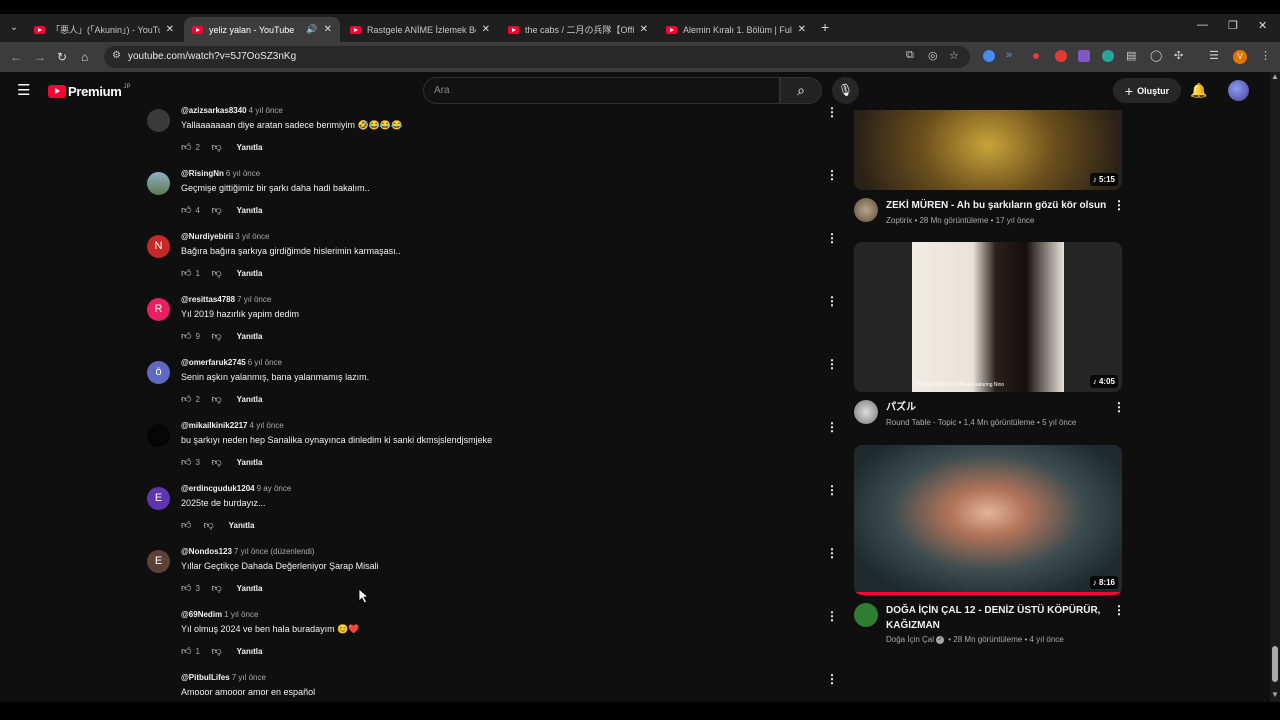 This screenshot has width=1280, height=720. I want to click on search-input: Ara, so click(601, 90).